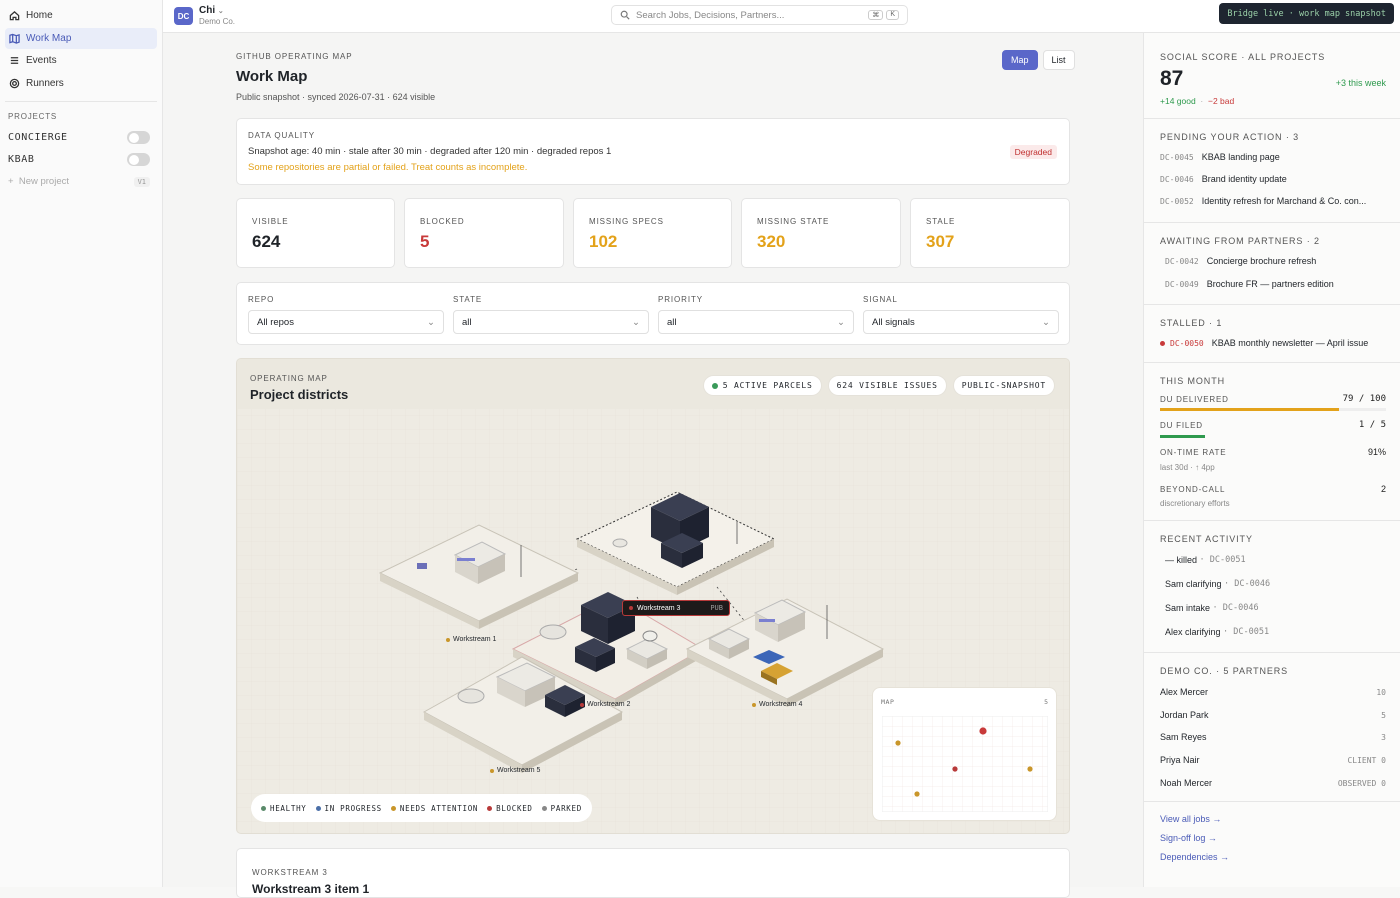 This screenshot has width=1400, height=898. I want to click on workspace-switcher: Chi ⌄ Demo Co., so click(217, 15).